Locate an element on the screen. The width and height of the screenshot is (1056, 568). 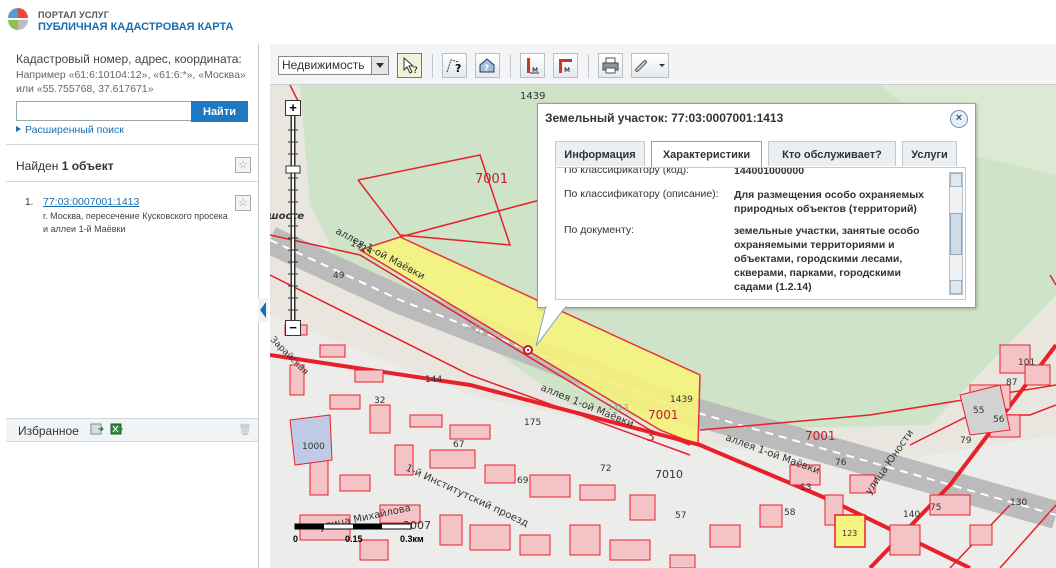
printer-icon is located at coordinates (610, 65).